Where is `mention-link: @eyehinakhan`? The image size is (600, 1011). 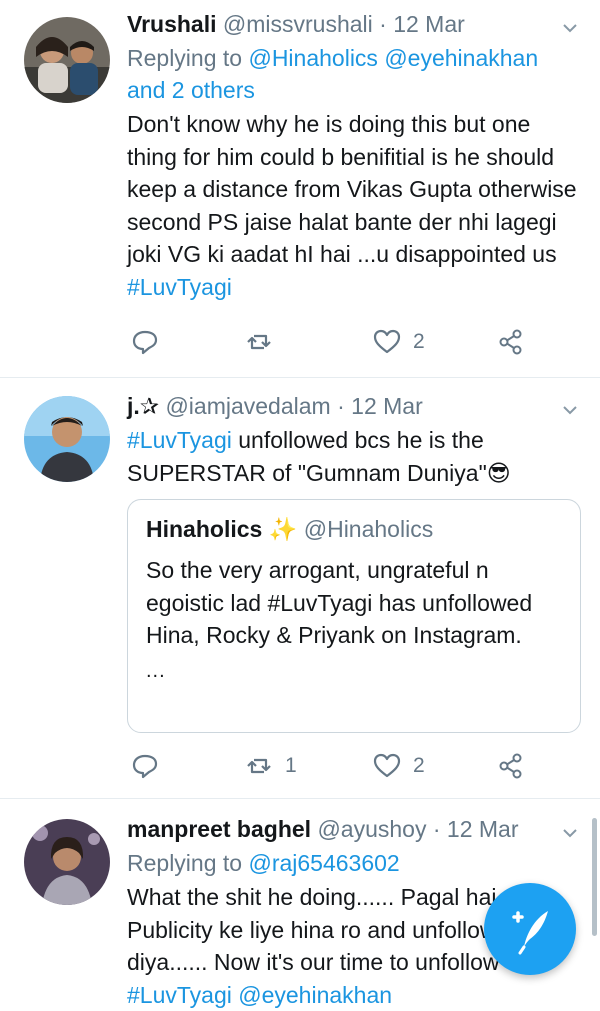
mention-link: @eyehinakhan is located at coordinates (312, 995).